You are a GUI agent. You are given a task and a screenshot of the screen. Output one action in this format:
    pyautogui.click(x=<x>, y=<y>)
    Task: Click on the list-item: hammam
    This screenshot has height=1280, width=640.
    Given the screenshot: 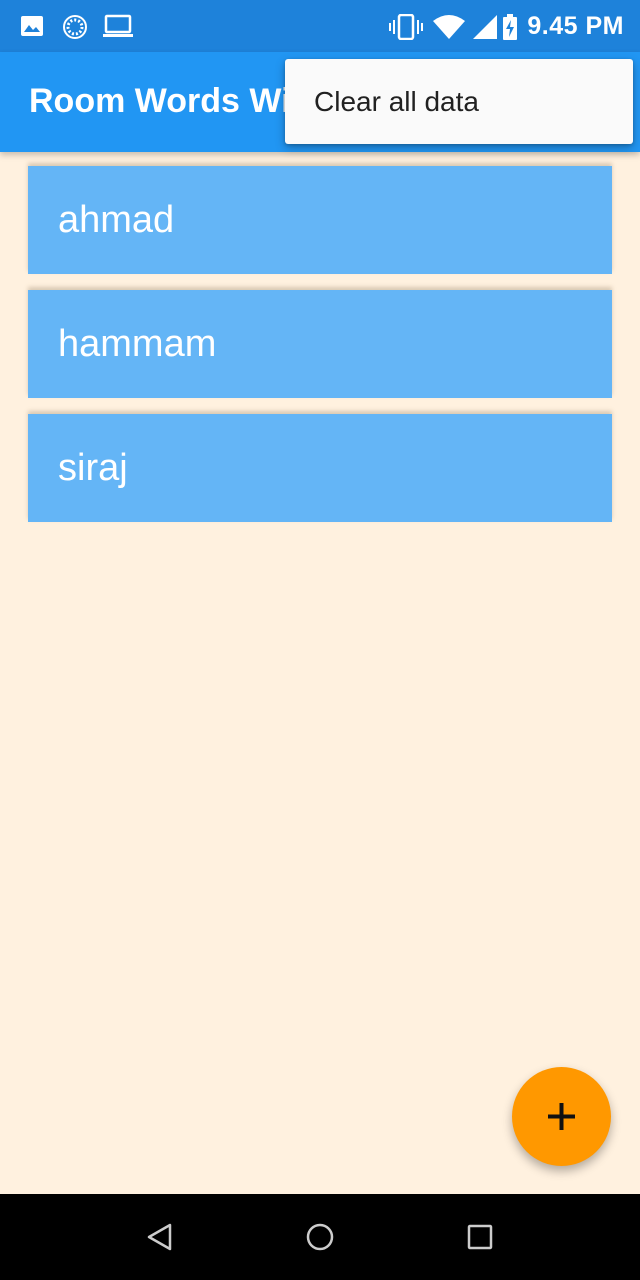 What is the action you would take?
    pyautogui.click(x=320, y=344)
    